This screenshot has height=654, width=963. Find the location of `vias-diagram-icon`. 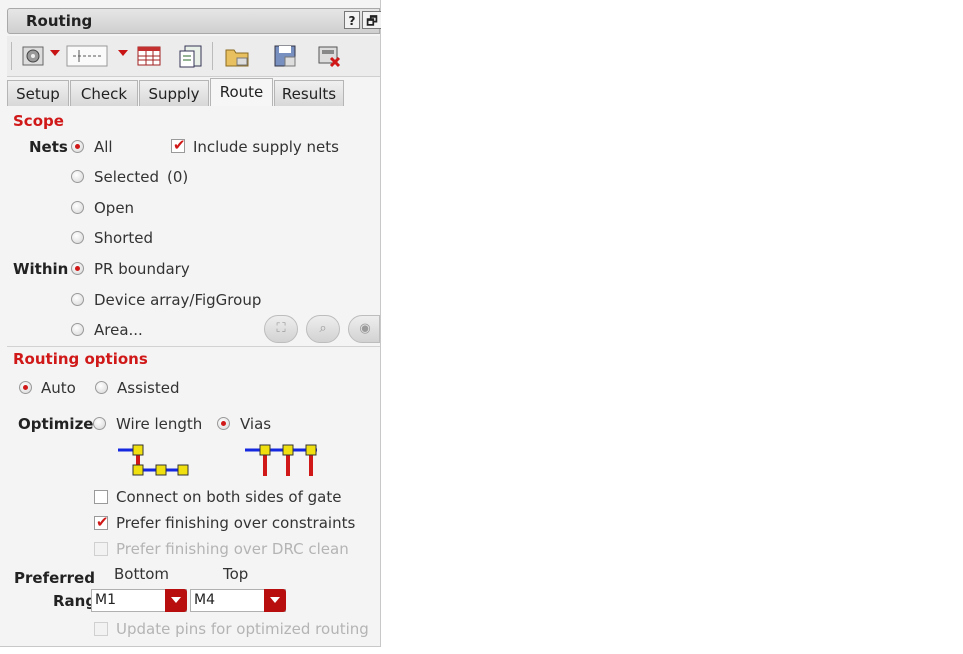

vias-diagram-icon is located at coordinates (281, 460).